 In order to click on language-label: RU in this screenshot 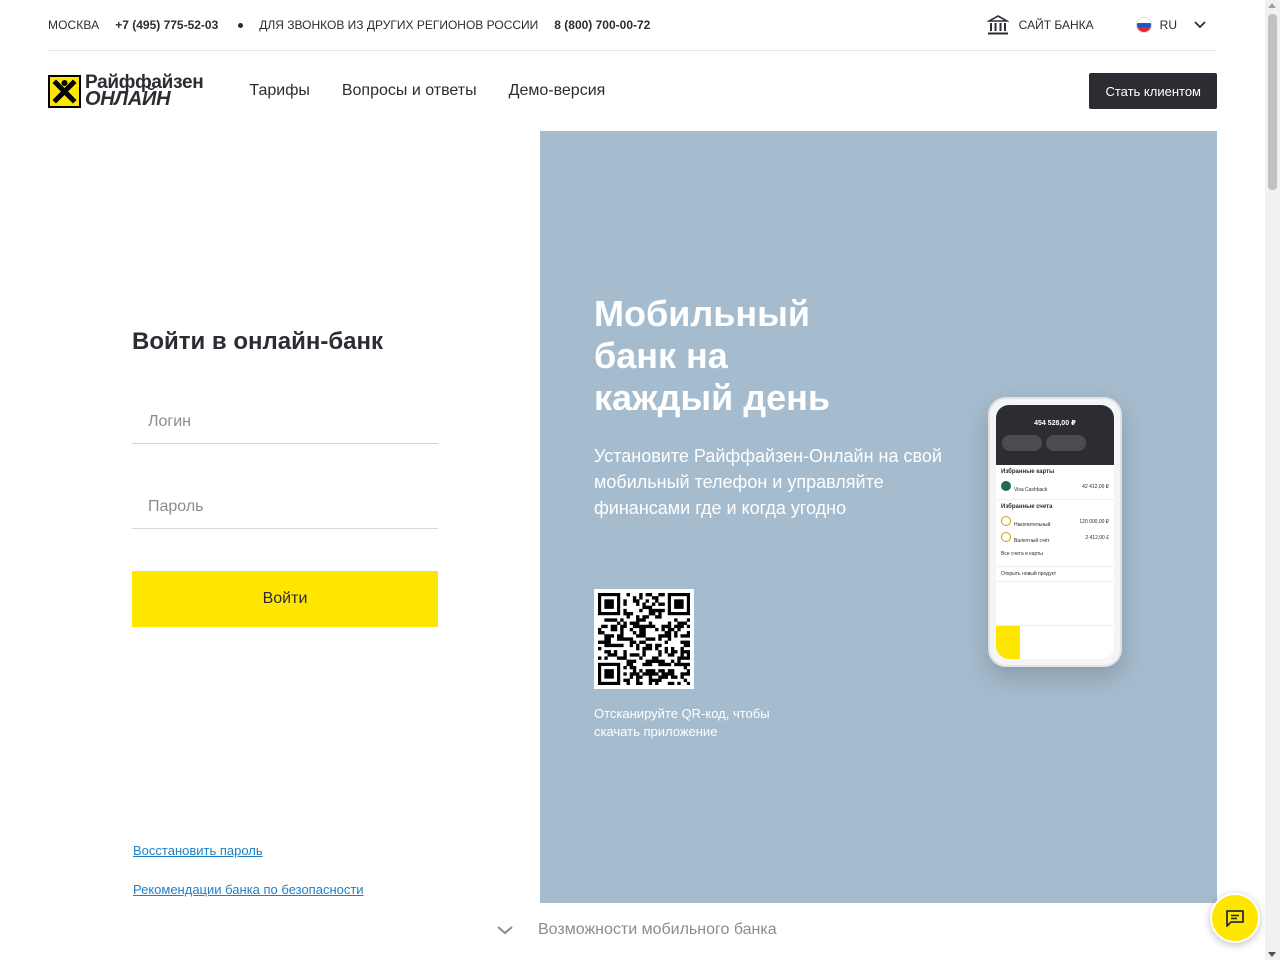, I will do `click(1168, 25)`.